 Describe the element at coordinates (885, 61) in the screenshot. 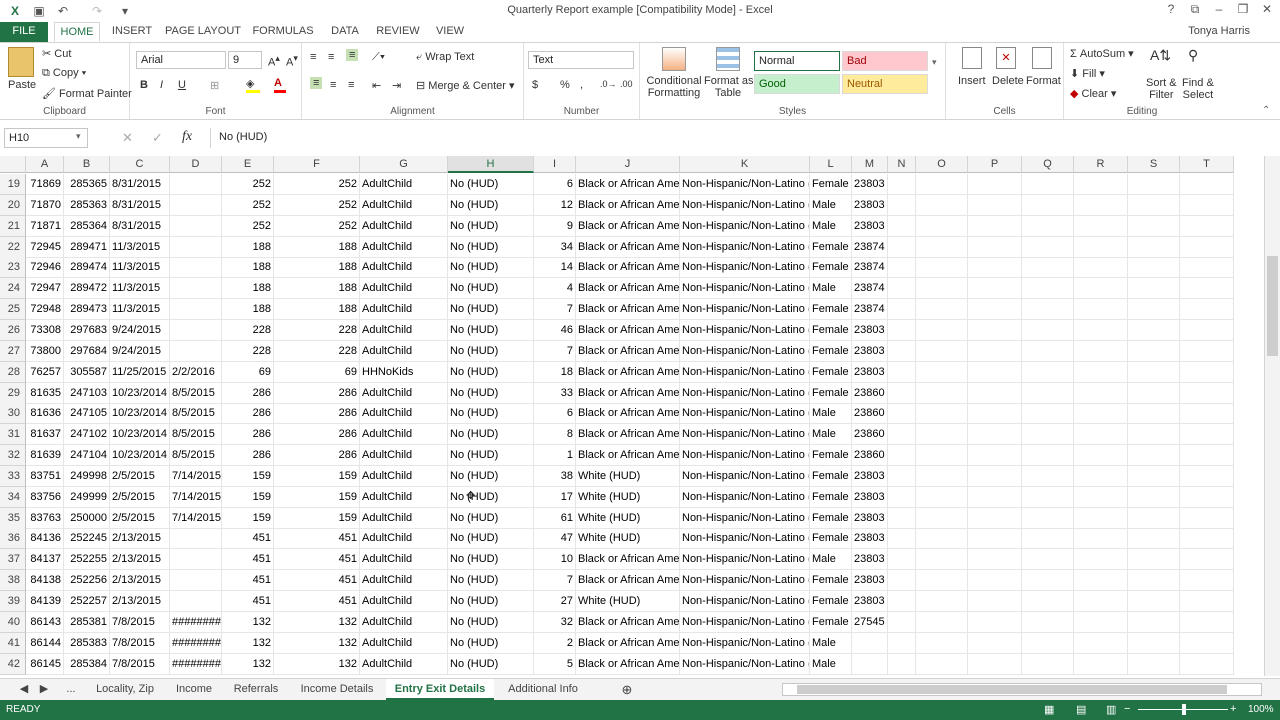

I see `style-bad: Bad` at that location.